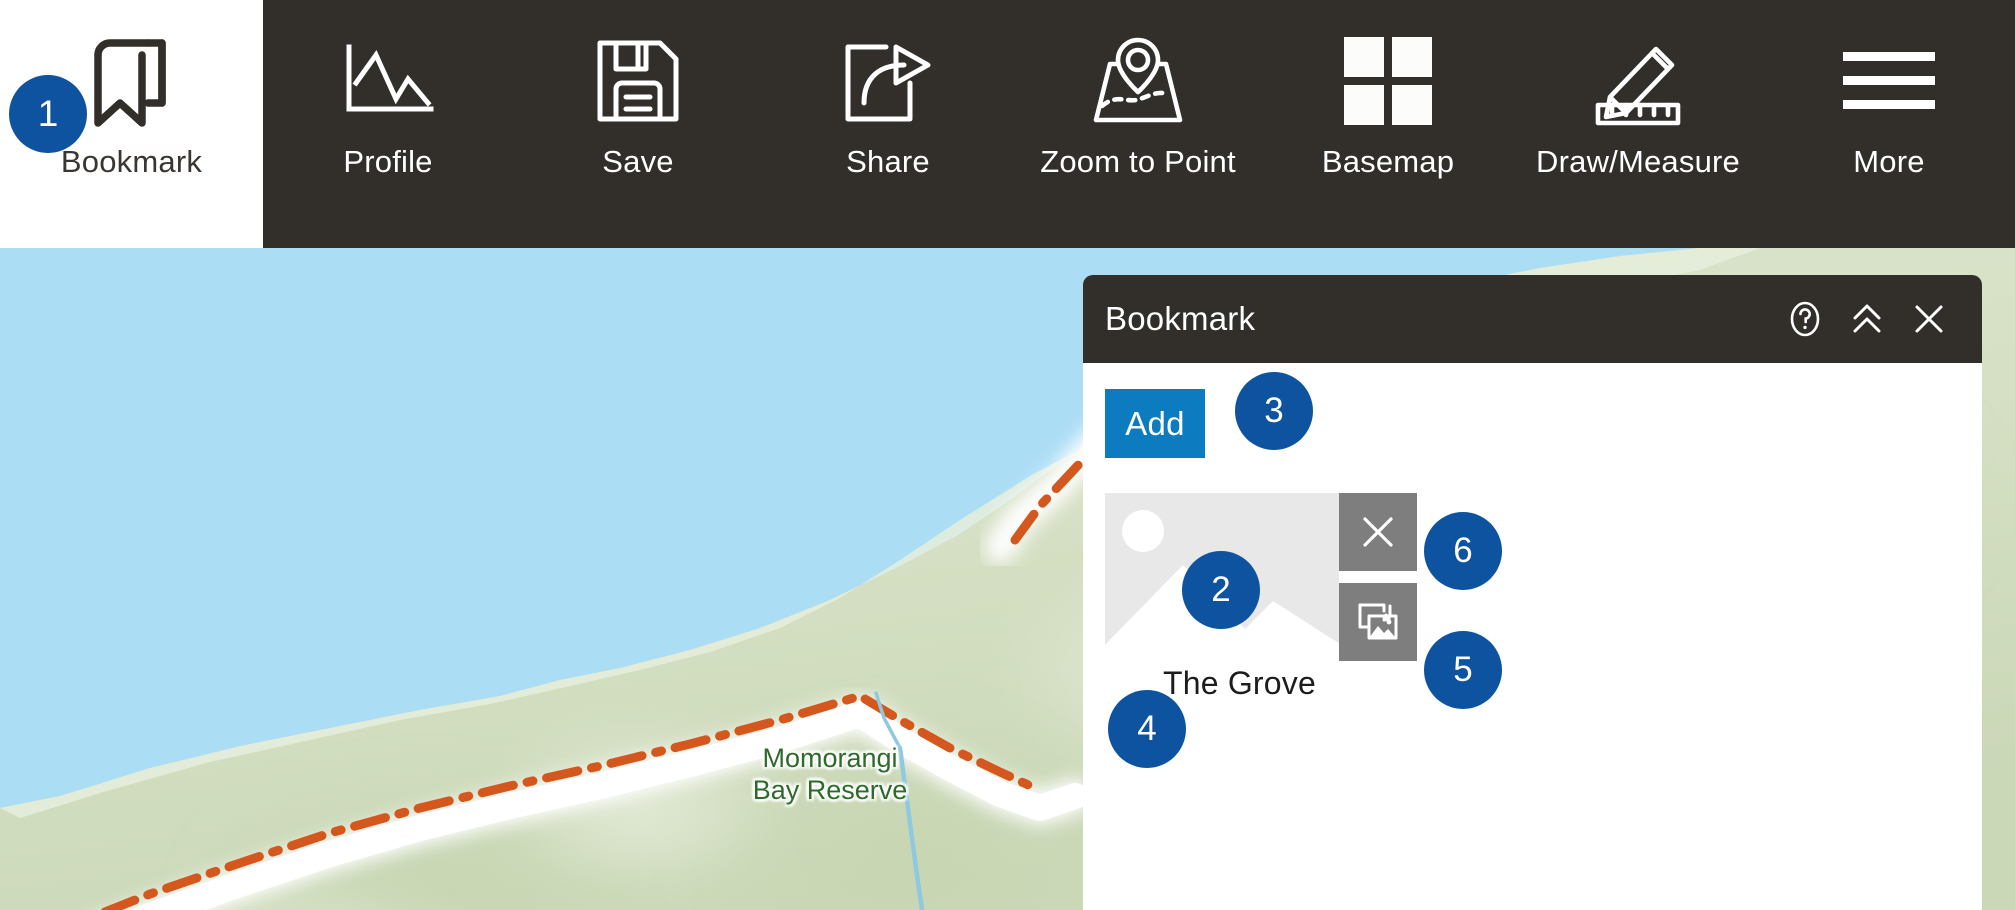 Image resolution: width=2015 pixels, height=910 pixels. Describe the element at coordinates (1138, 161) in the screenshot. I see `toolbar-label-zoom-to-point: Zoom to Point` at that location.